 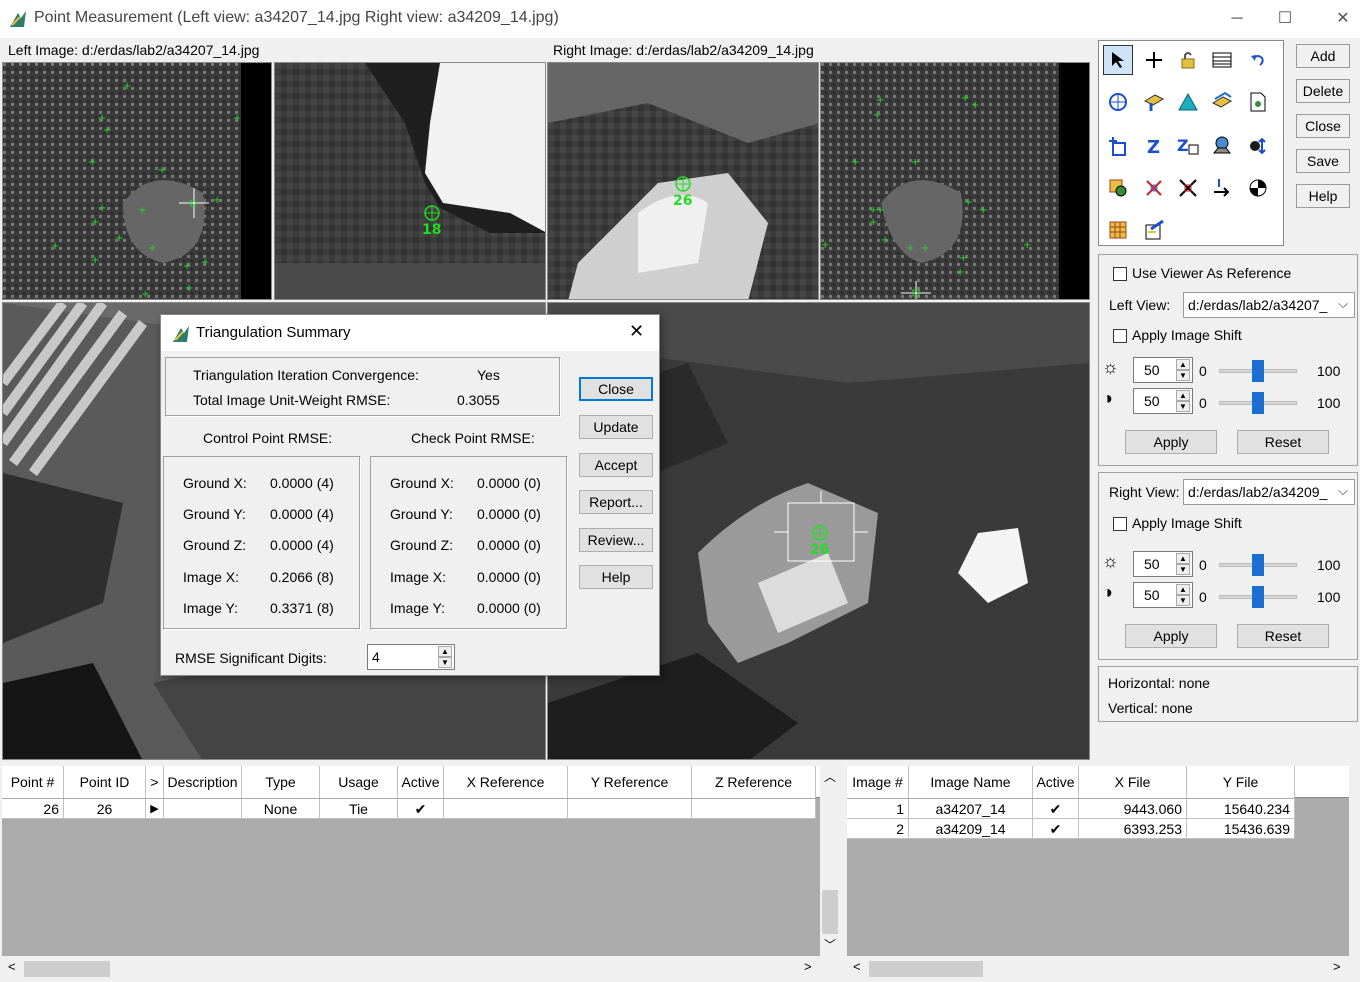 What do you see at coordinates (754, 782) in the screenshot?
I see `col-z-reference: Z Reference` at bounding box center [754, 782].